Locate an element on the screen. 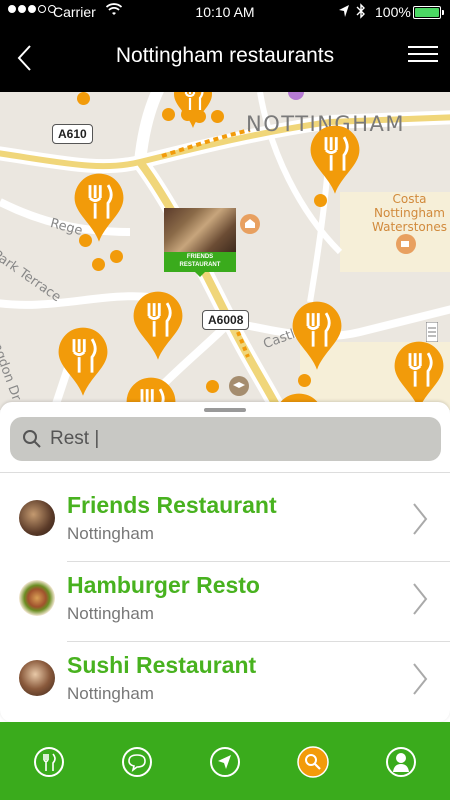 The width and height of the screenshot is (450, 800). menu-button is located at coordinates (423, 58).